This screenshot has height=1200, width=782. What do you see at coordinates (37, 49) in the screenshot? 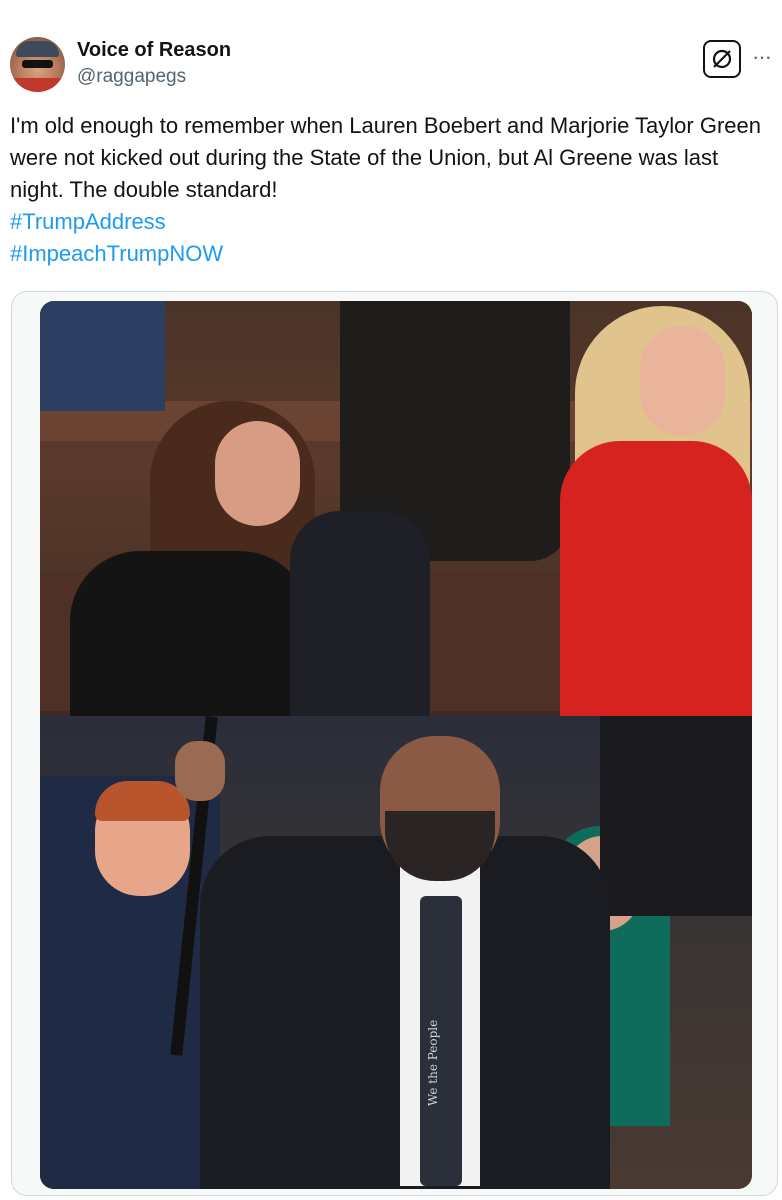
I see `avatar-cap` at bounding box center [37, 49].